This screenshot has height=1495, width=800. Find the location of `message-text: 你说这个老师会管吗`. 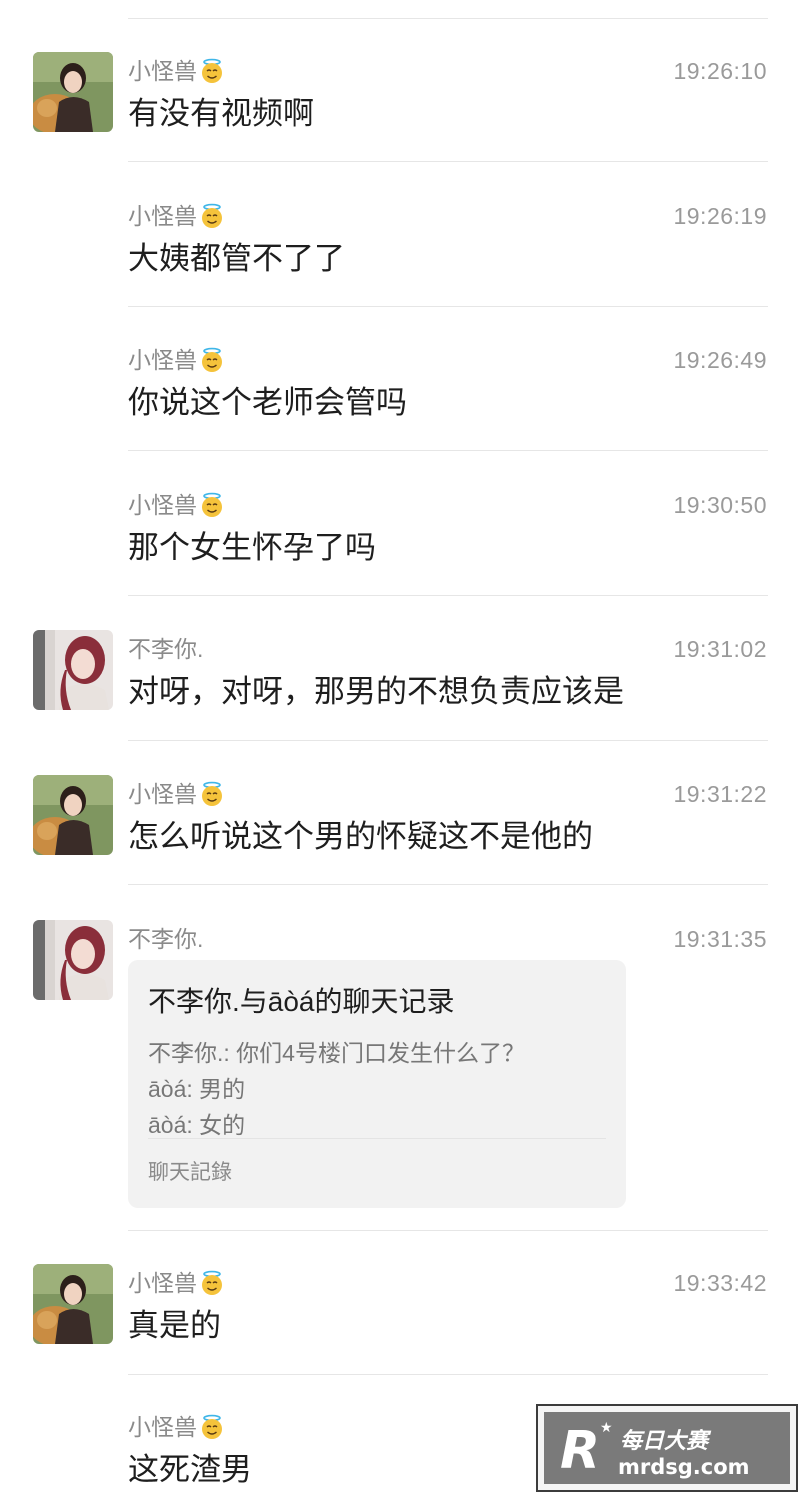

message-text: 你说这个老师会管吗 is located at coordinates (267, 402).